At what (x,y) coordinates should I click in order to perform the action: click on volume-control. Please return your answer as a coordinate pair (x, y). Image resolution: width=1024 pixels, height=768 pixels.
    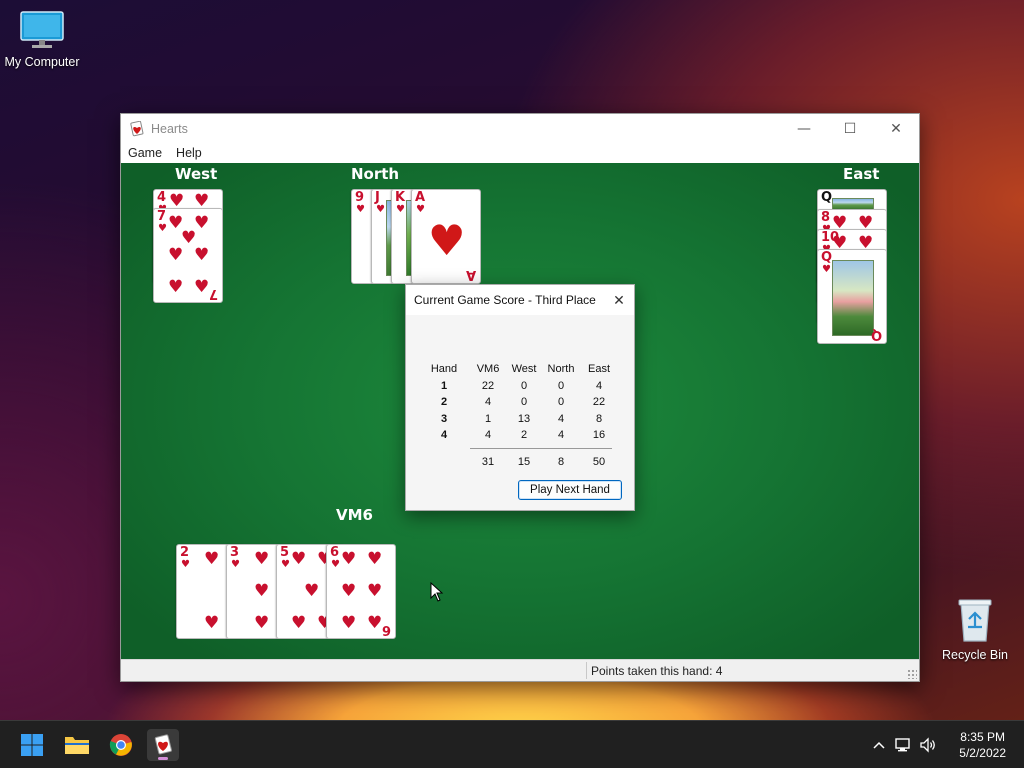
    Looking at the image, I should click on (928, 745).